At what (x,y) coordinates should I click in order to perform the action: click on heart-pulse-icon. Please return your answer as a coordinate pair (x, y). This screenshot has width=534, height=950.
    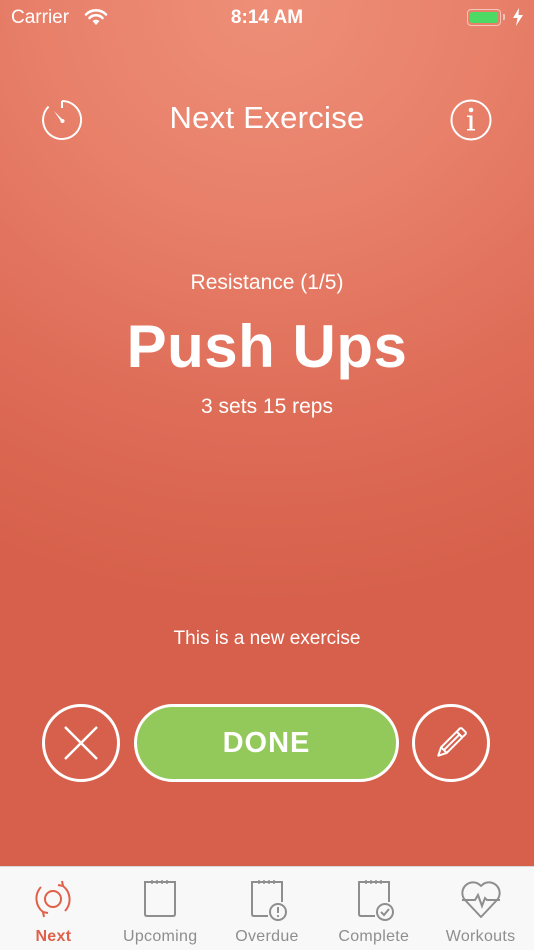
    Looking at the image, I should click on (480, 899).